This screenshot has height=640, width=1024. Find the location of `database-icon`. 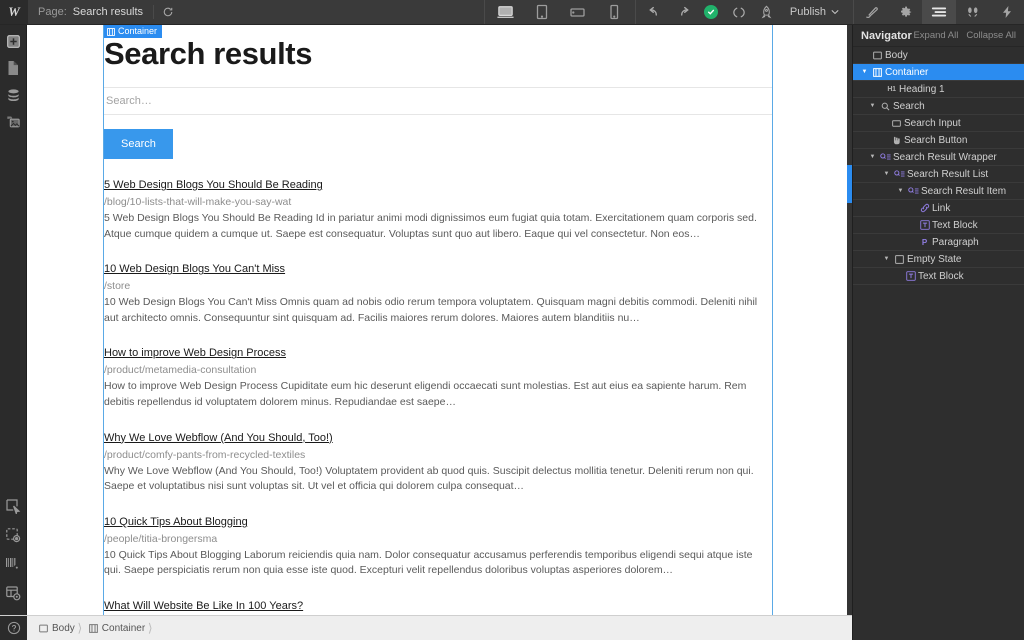

database-icon is located at coordinates (13, 95).